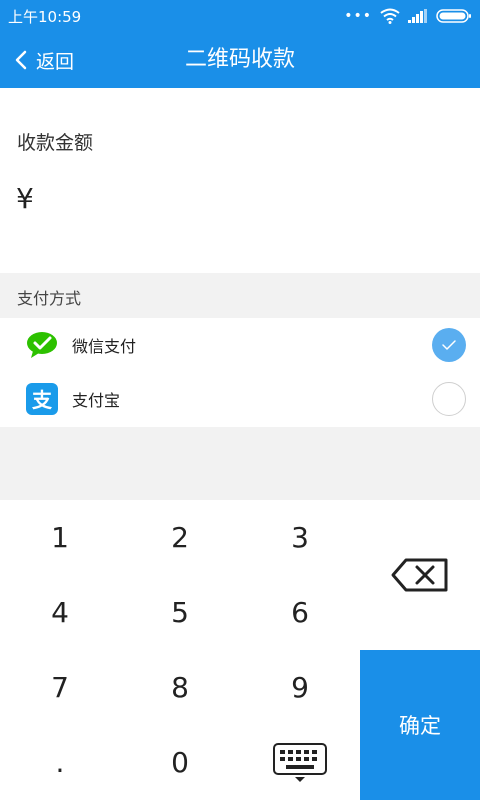 The height and width of the screenshot is (800, 480). Describe the element at coordinates (180, 687) in the screenshot. I see `key-8: 8` at that location.